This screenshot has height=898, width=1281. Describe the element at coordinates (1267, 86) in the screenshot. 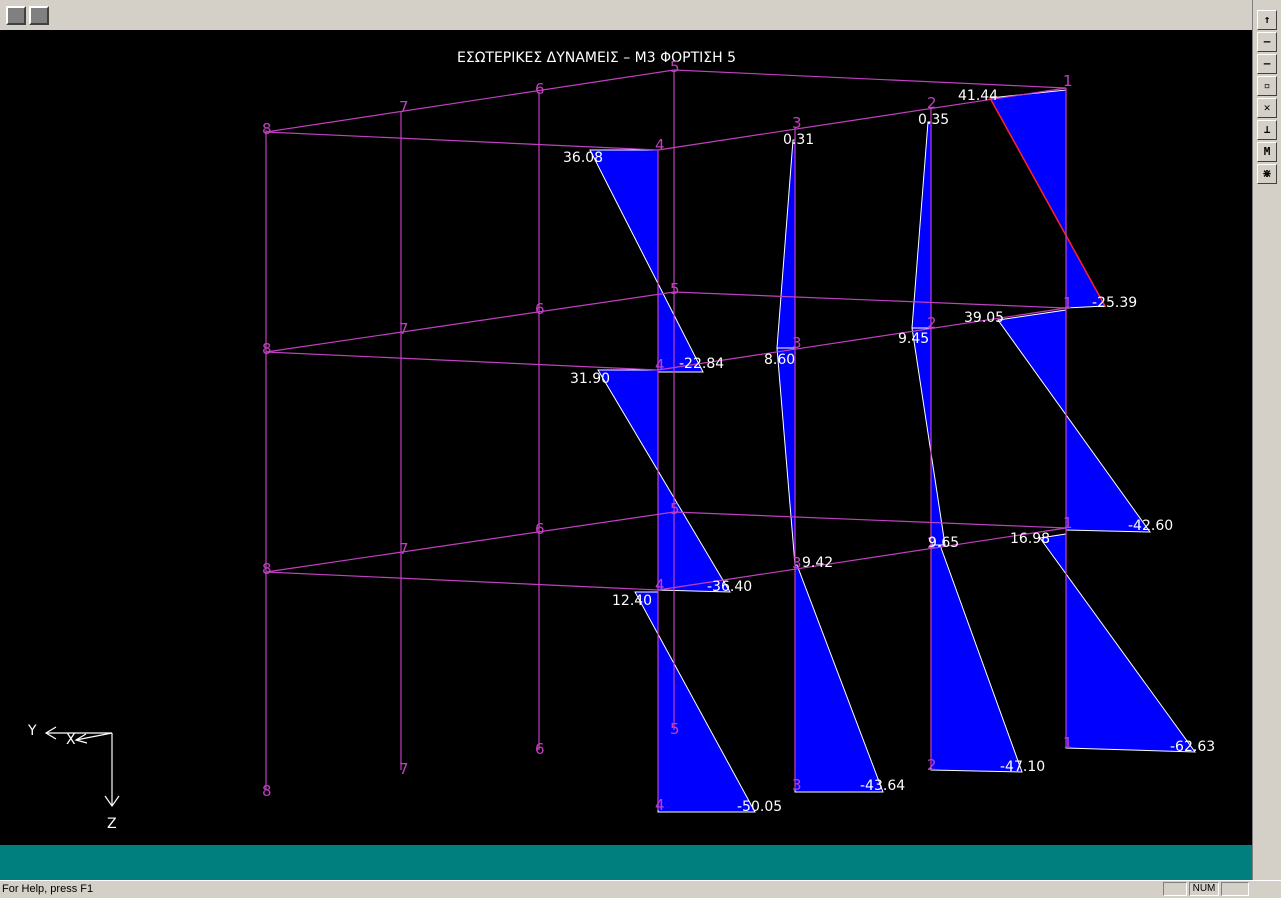

I see `node-icon: ▫` at that location.